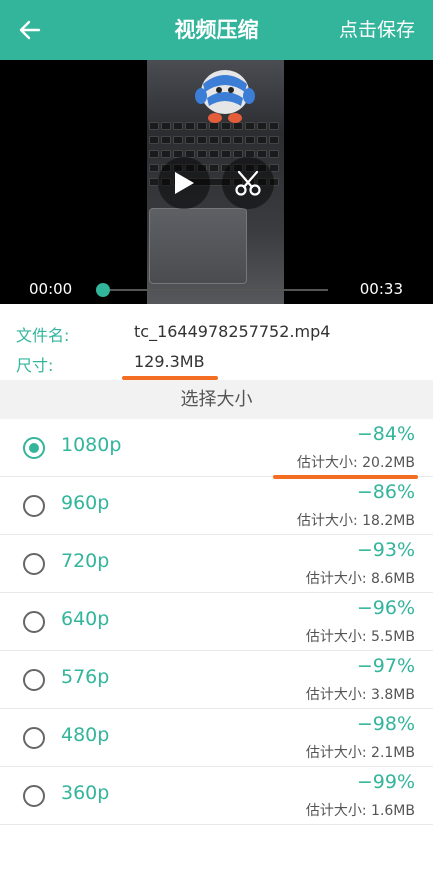  I want to click on option-reduction: −86%, so click(385, 492).